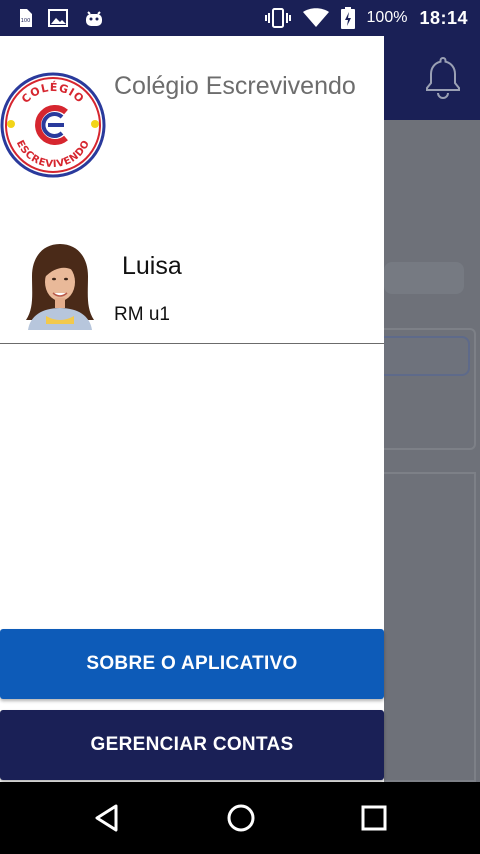  Describe the element at coordinates (443, 79) in the screenshot. I see `notification-bell-icon` at that location.